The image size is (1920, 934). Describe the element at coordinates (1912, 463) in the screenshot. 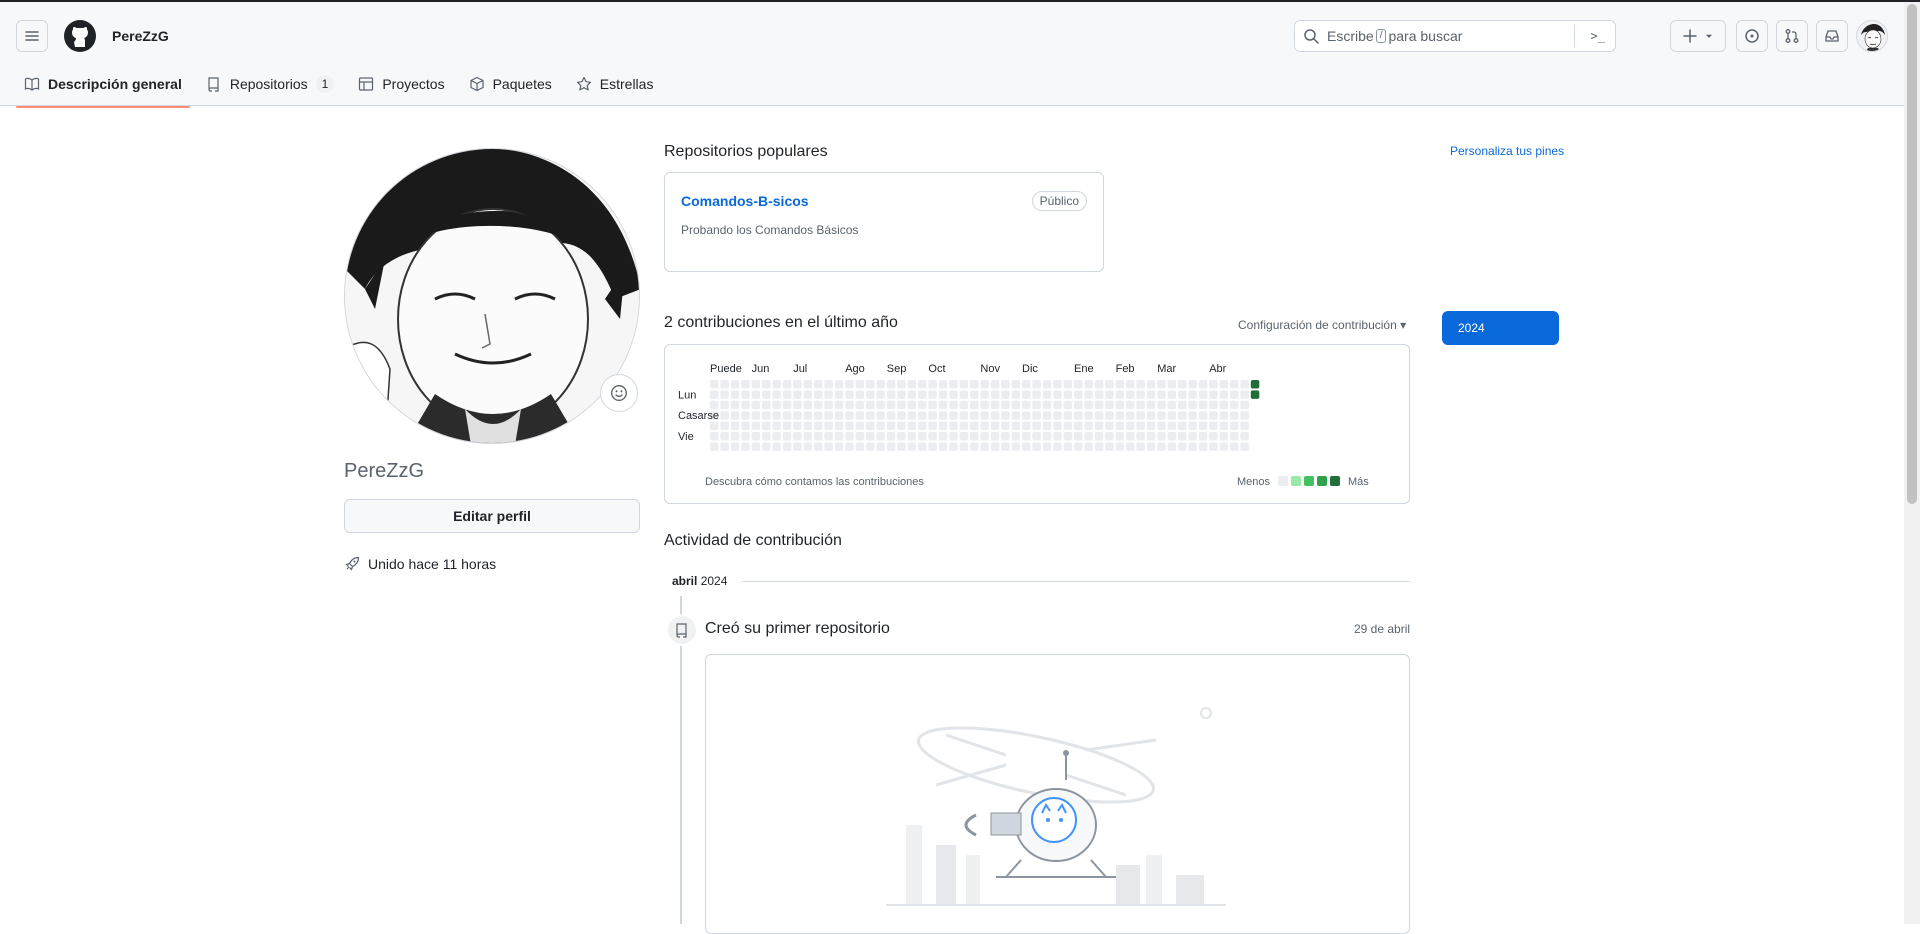

I see `page-scrollbar` at that location.